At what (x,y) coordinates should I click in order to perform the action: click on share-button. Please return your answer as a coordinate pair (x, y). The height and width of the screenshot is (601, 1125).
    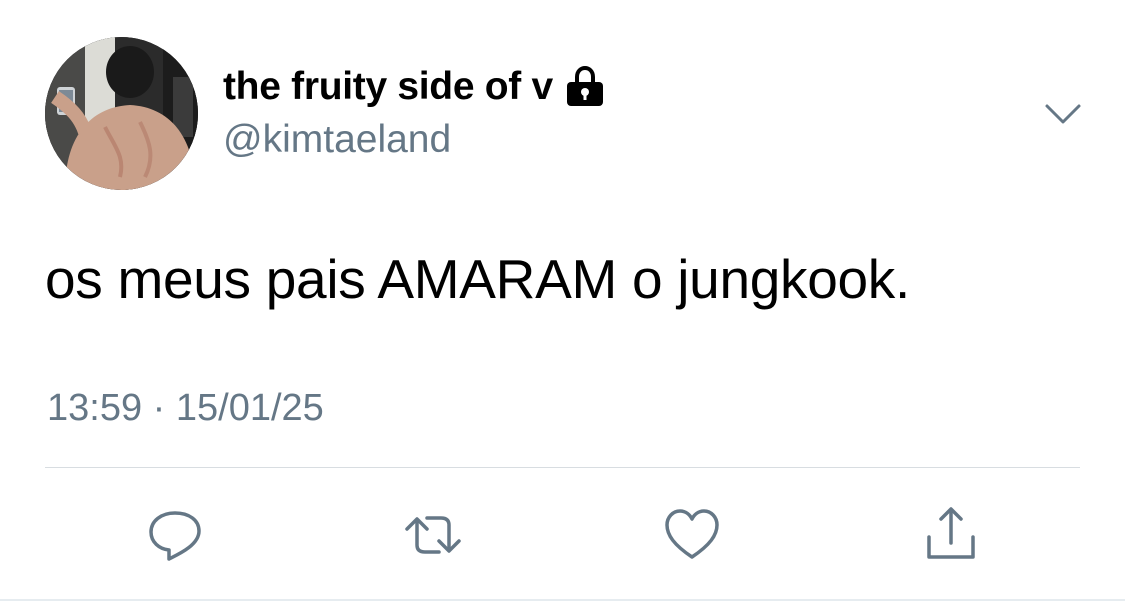
    Looking at the image, I should click on (951, 535).